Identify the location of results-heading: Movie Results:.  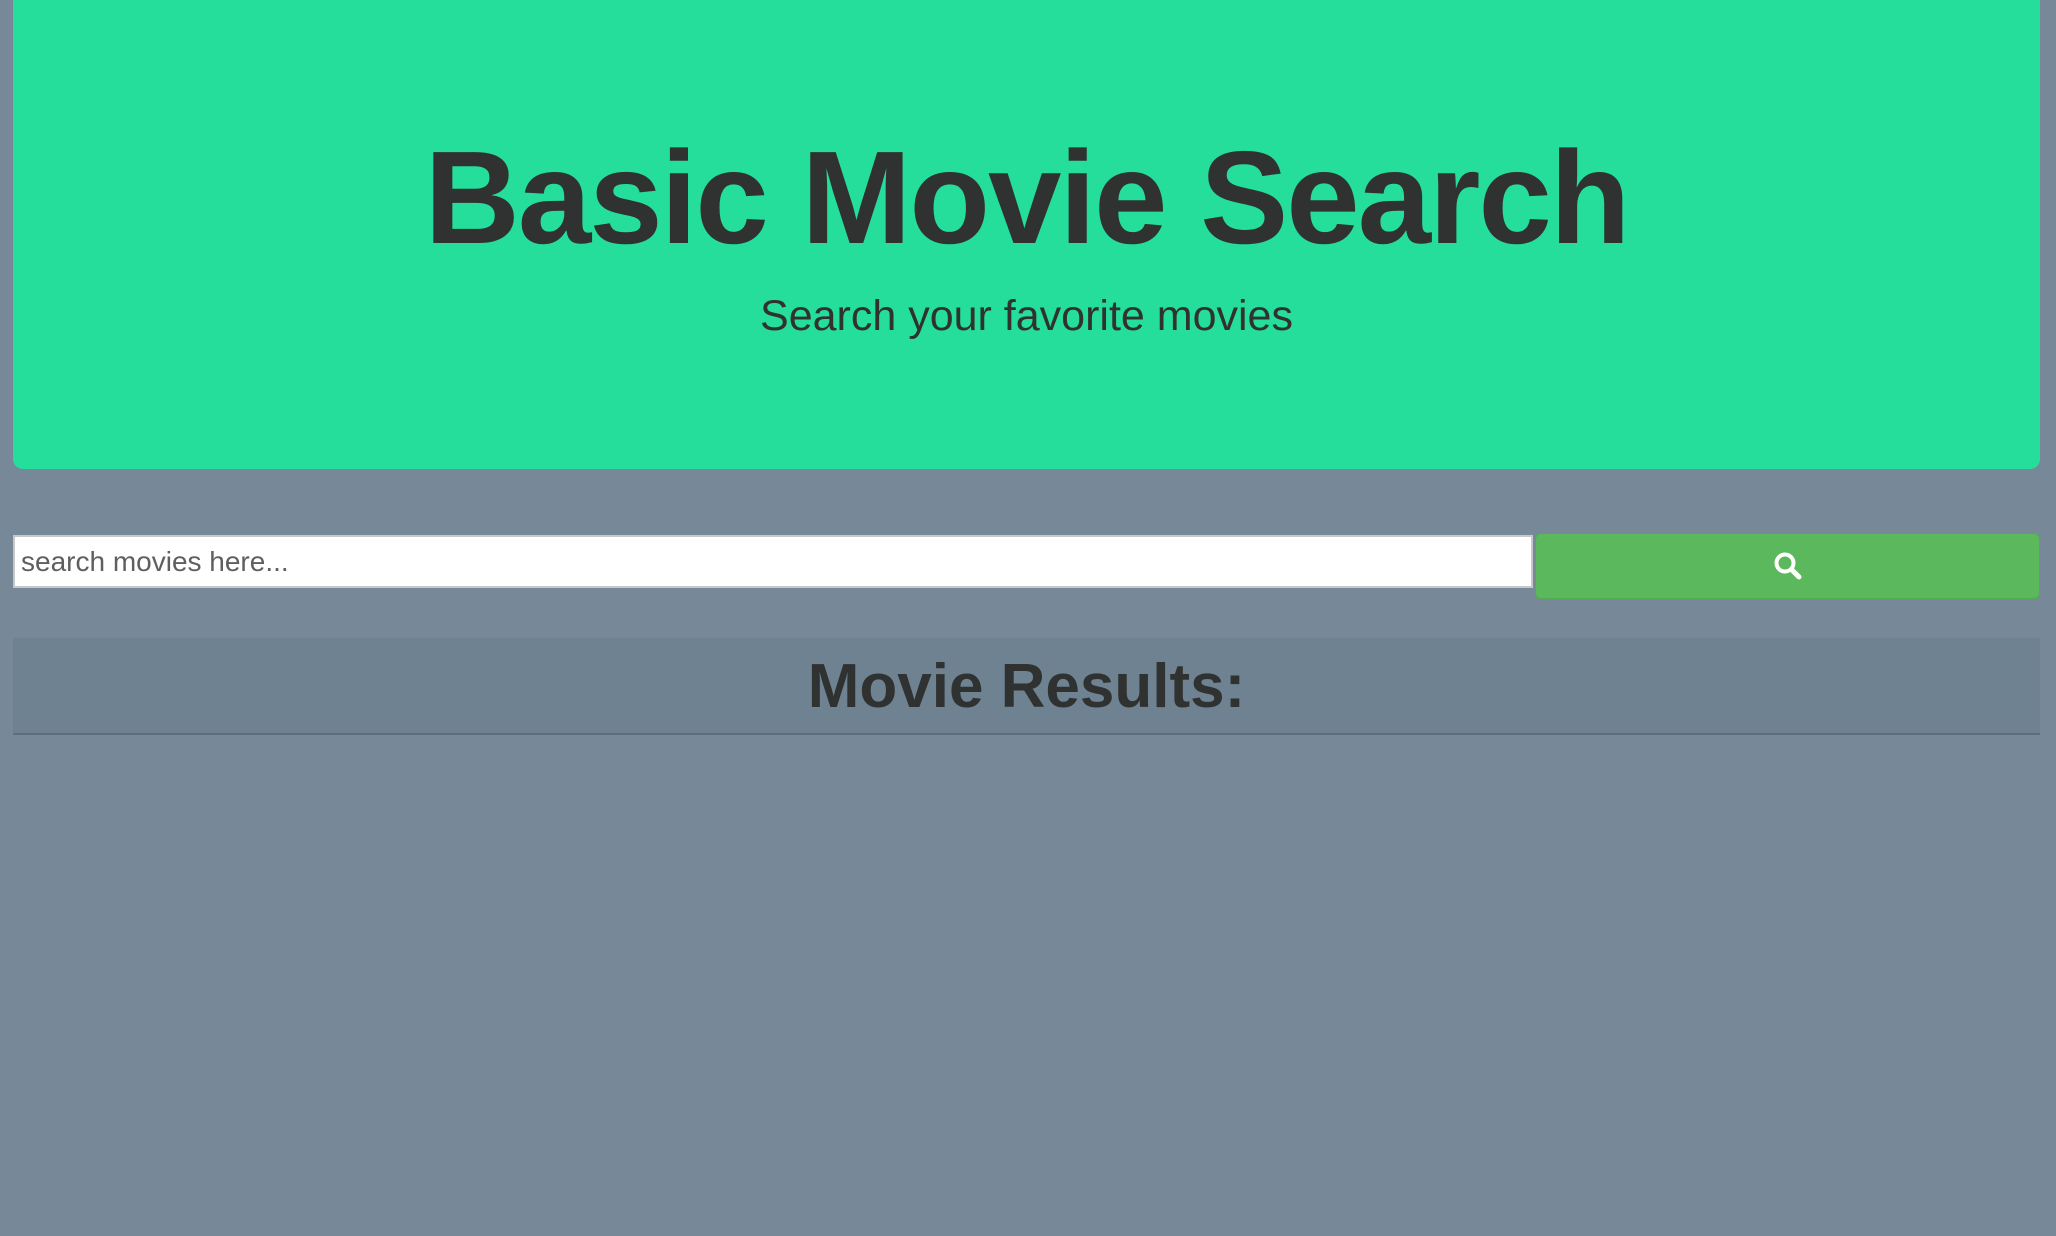
(1026, 686).